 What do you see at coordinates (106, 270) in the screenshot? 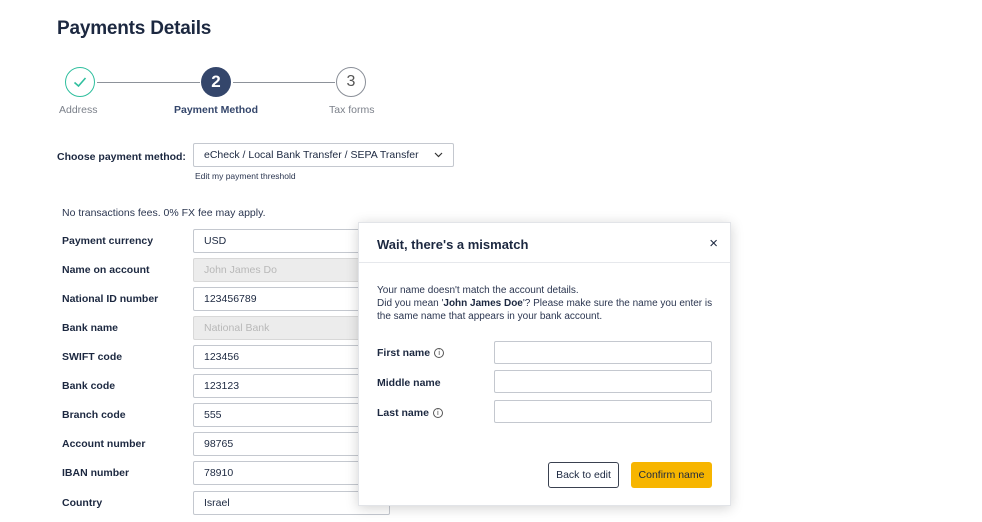
I see `field-label: Name on account` at bounding box center [106, 270].